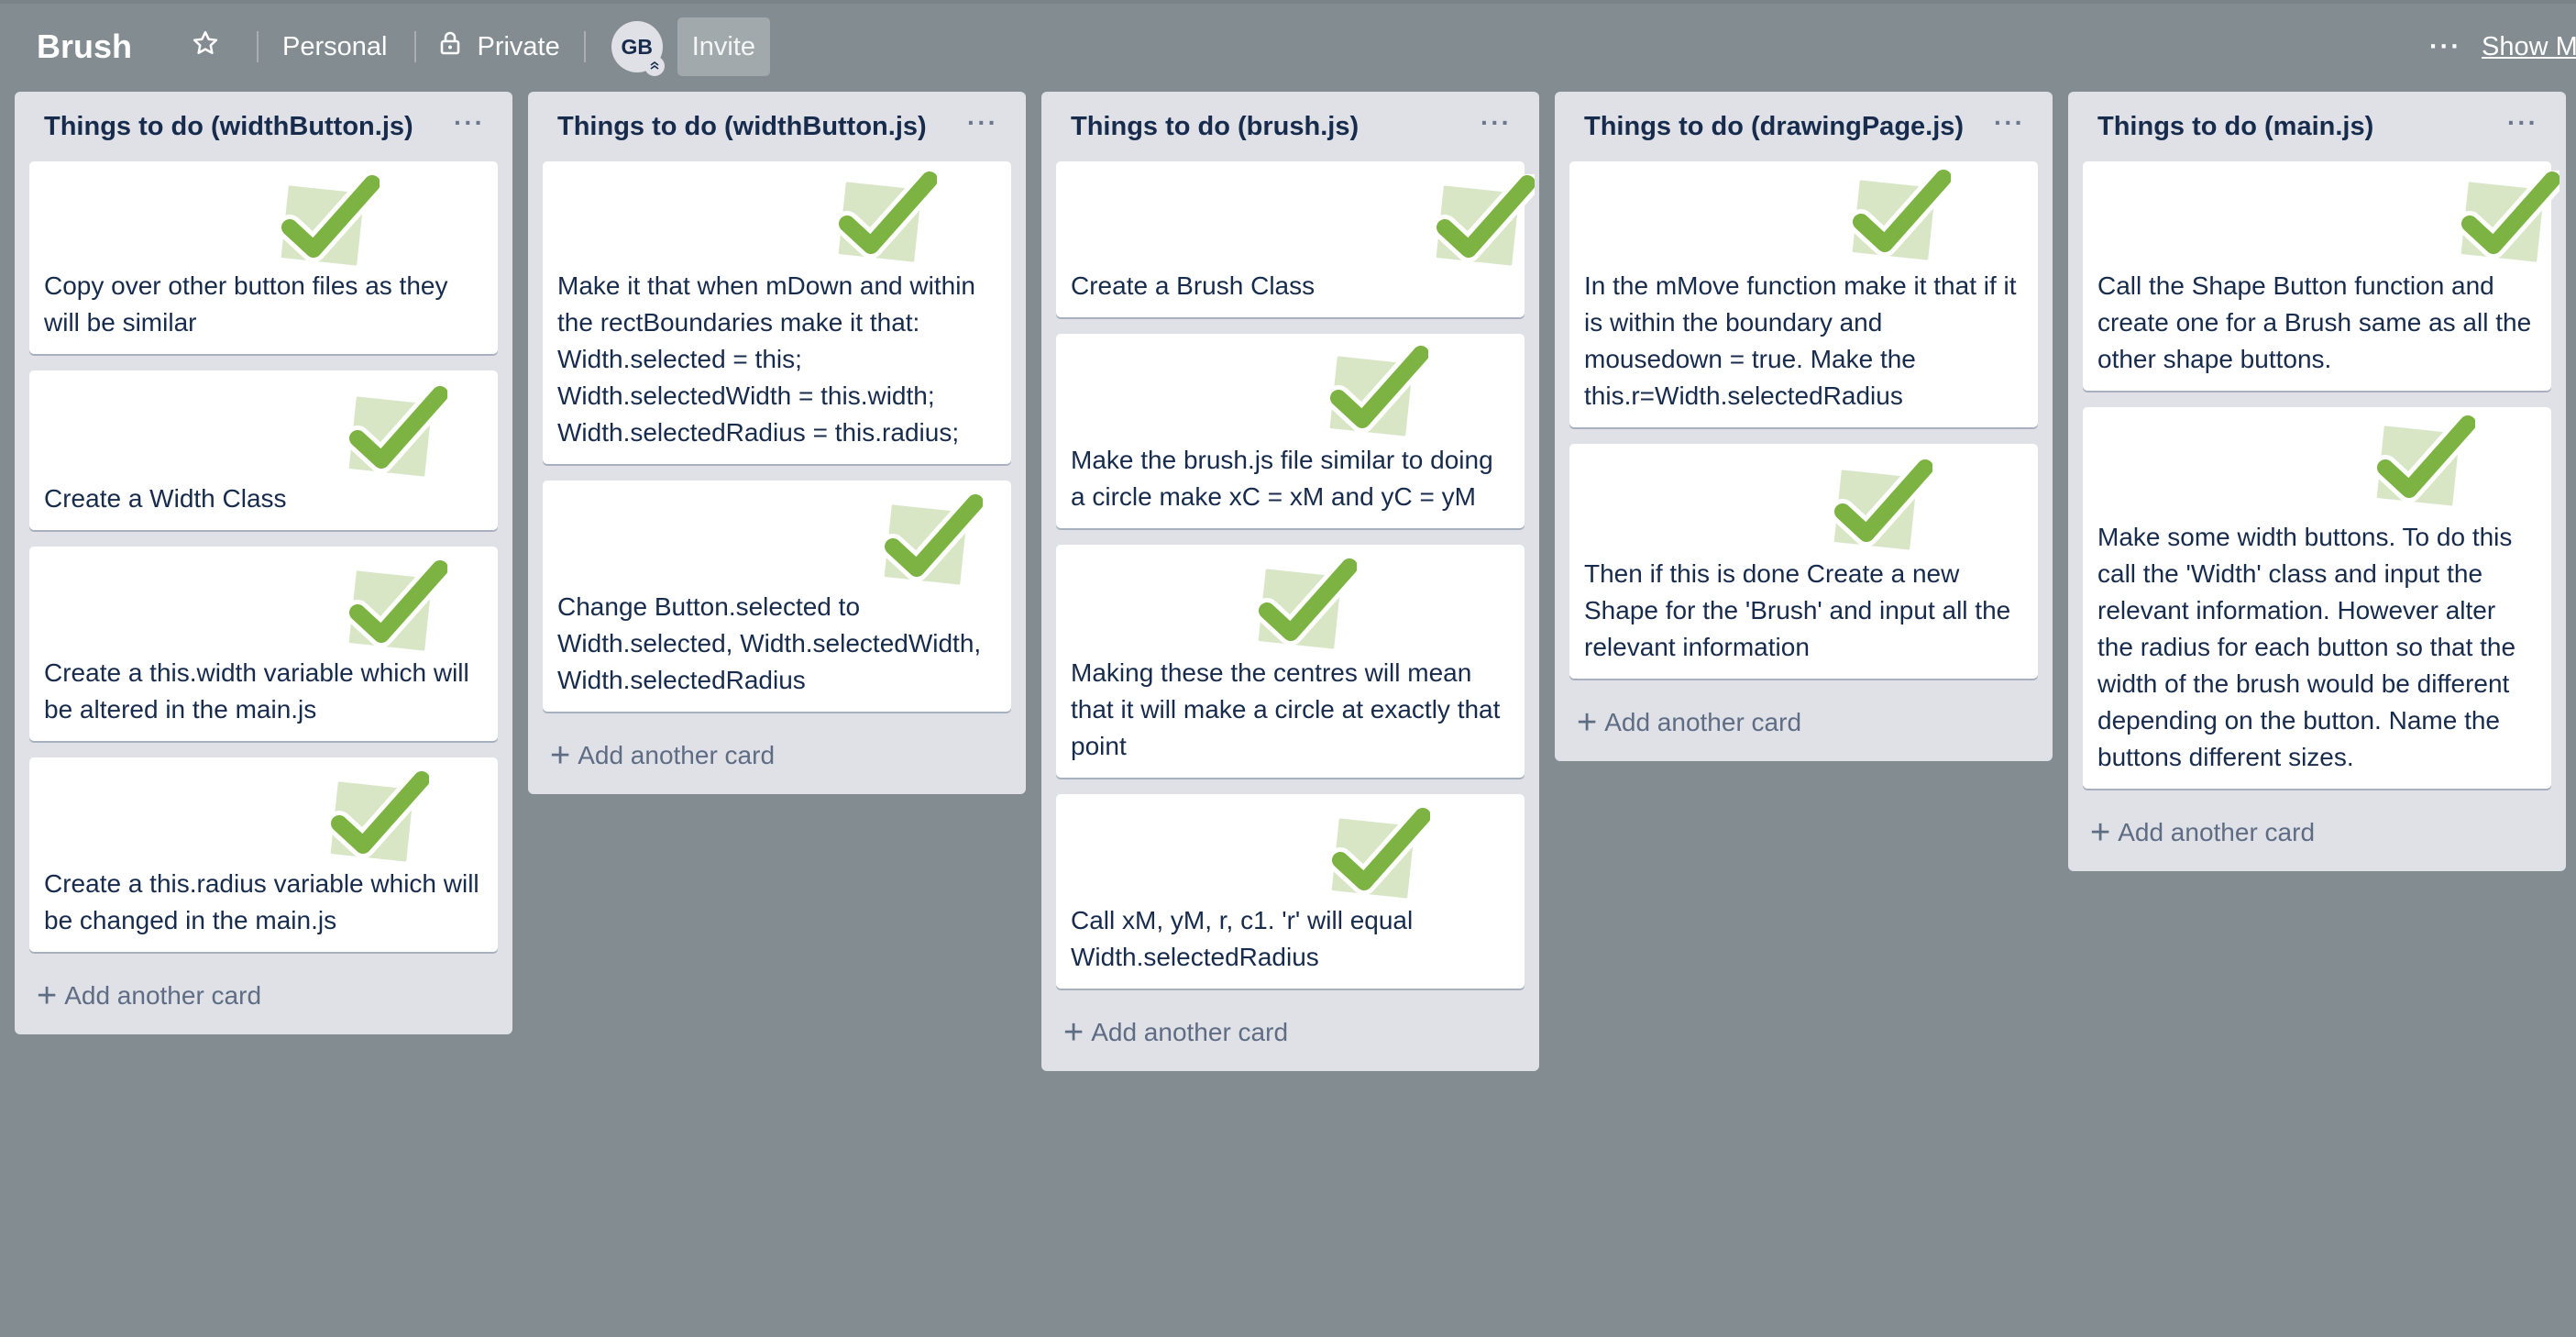 The height and width of the screenshot is (1337, 2576). I want to click on avatar-initials: GB, so click(637, 46).